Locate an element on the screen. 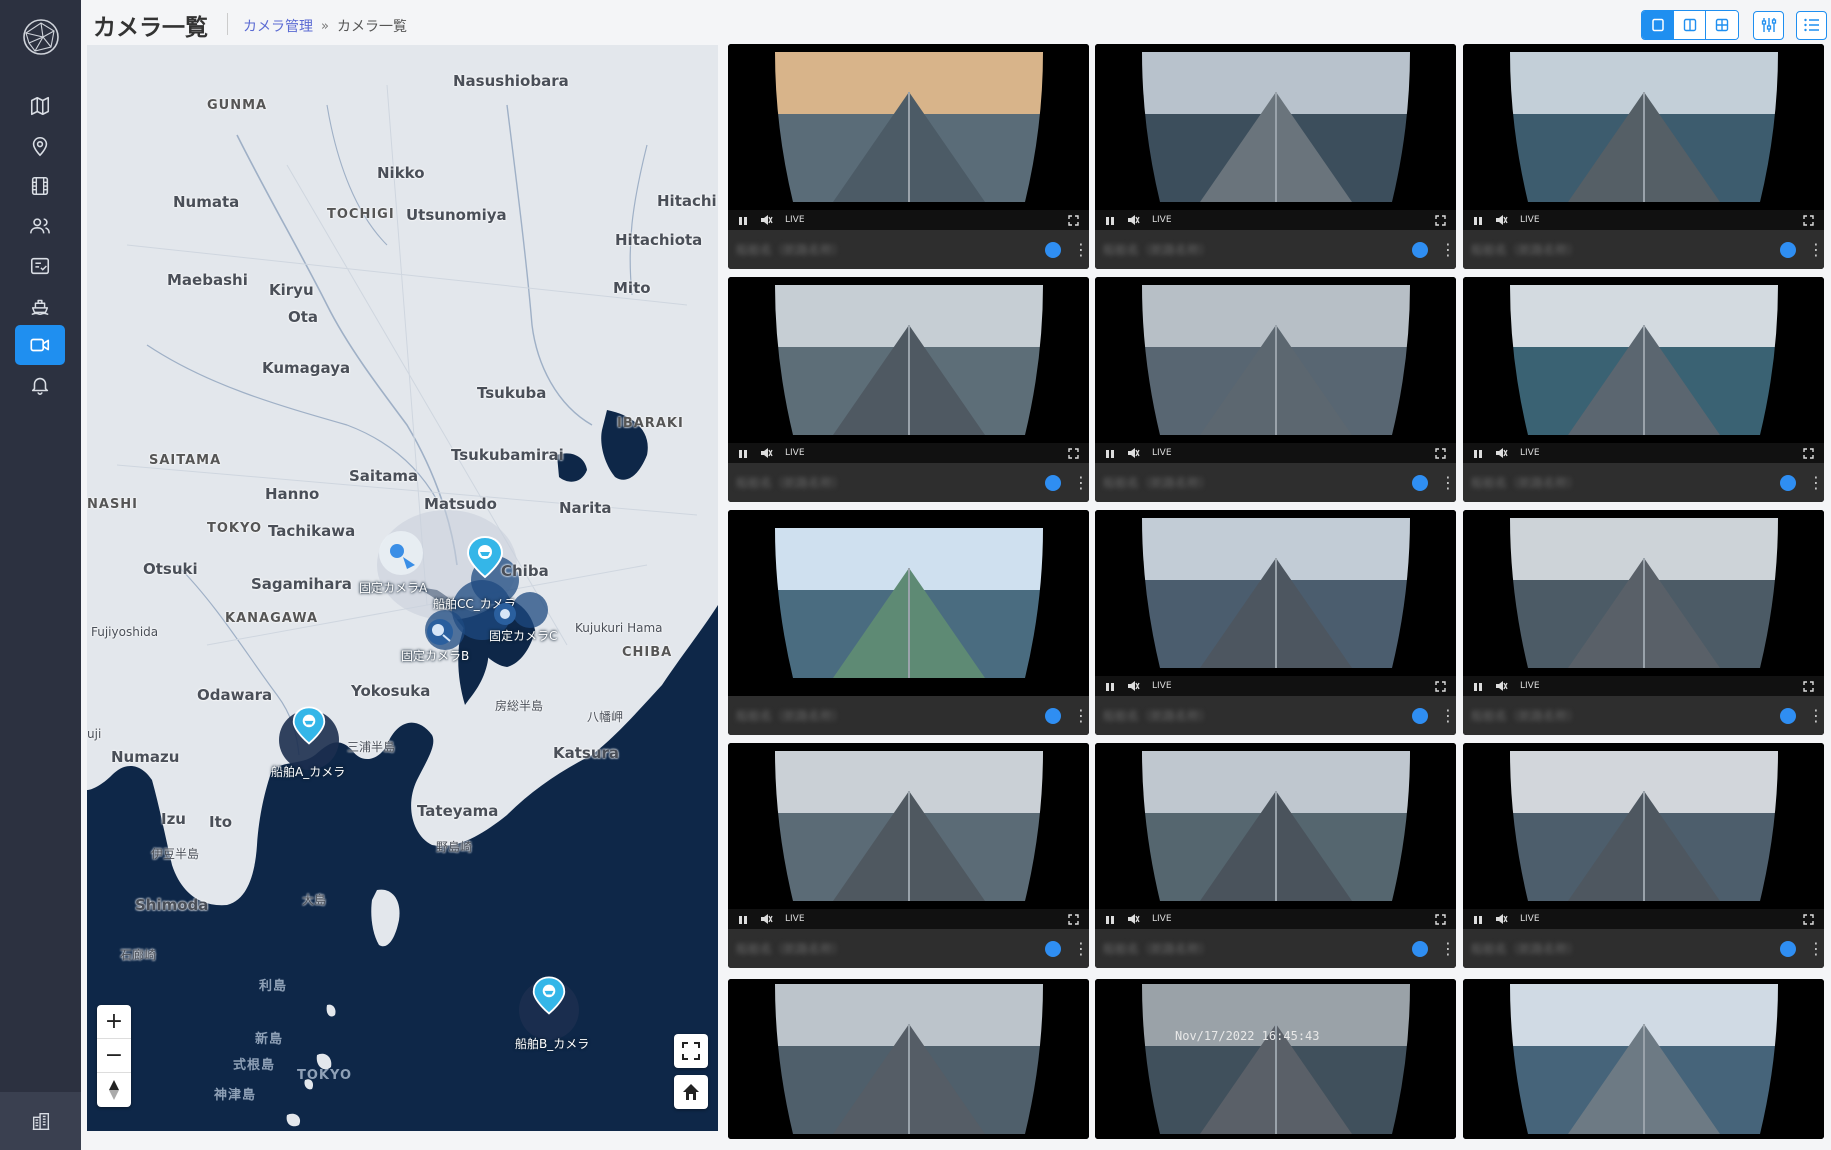  list-view-button is located at coordinates (1811, 25).